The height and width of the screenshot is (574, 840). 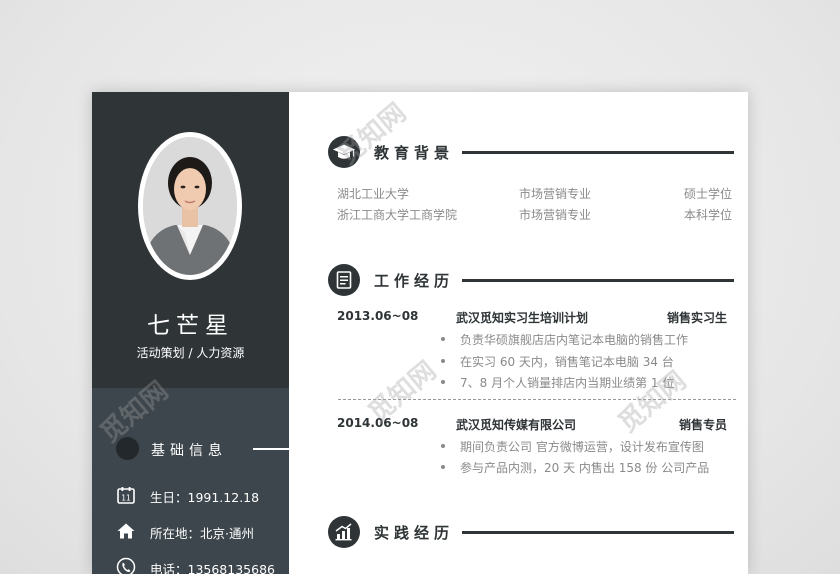 I want to click on basic-info-heading: 基础信息, so click(x=206, y=449).